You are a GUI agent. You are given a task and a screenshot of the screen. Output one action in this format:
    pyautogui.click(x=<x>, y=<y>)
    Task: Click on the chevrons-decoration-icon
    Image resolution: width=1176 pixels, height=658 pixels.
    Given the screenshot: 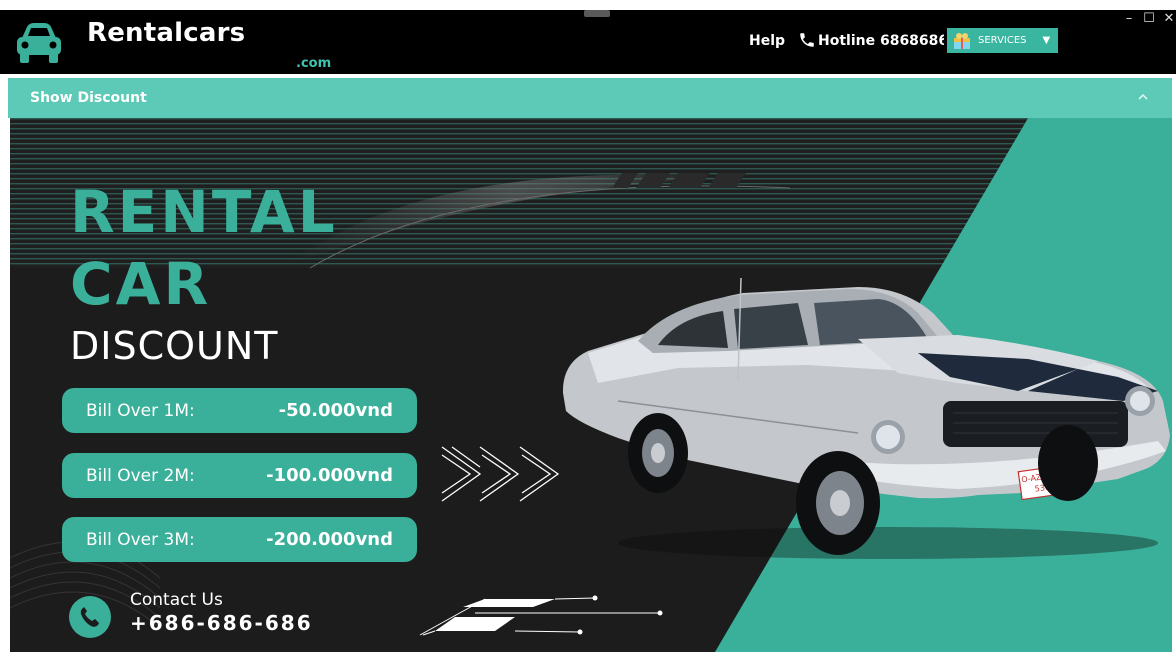 What is the action you would take?
    pyautogui.click(x=500, y=474)
    